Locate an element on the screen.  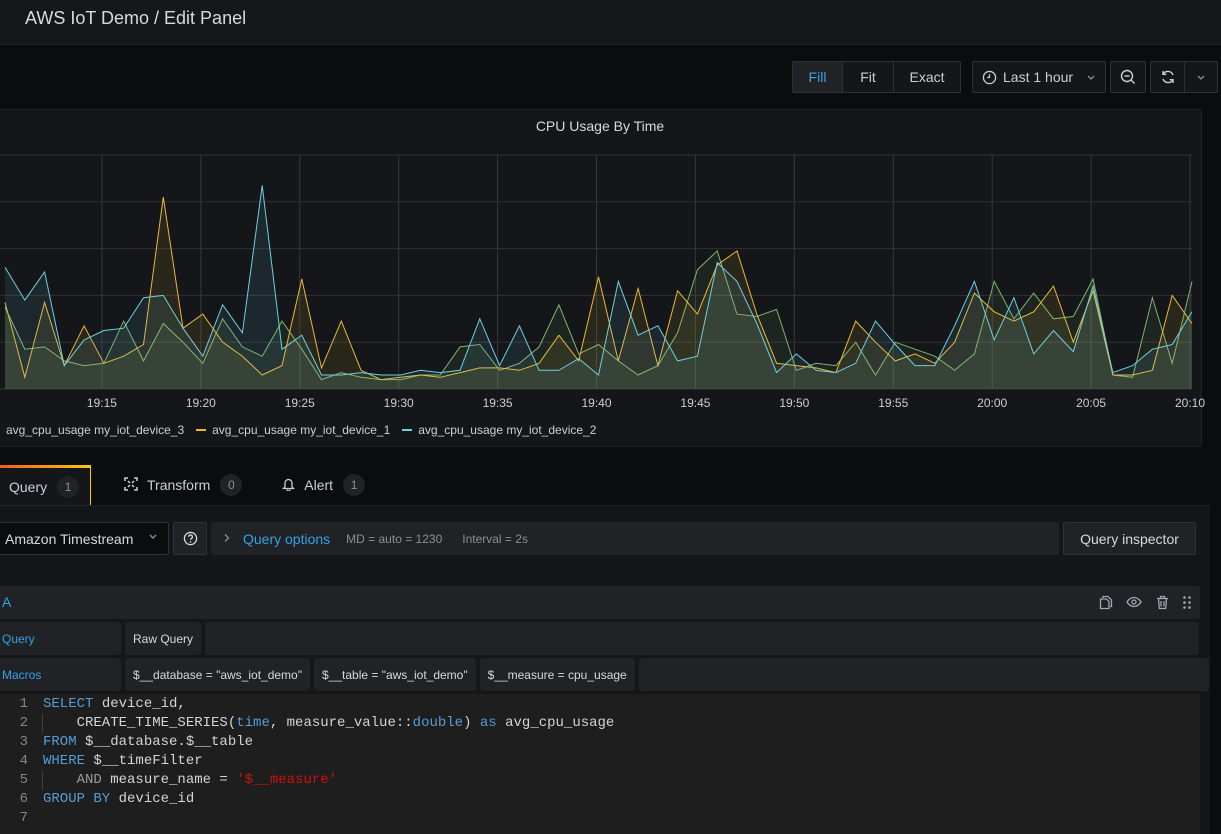
view-mode-toggle: Fill Fit Exact is located at coordinates (876, 77).